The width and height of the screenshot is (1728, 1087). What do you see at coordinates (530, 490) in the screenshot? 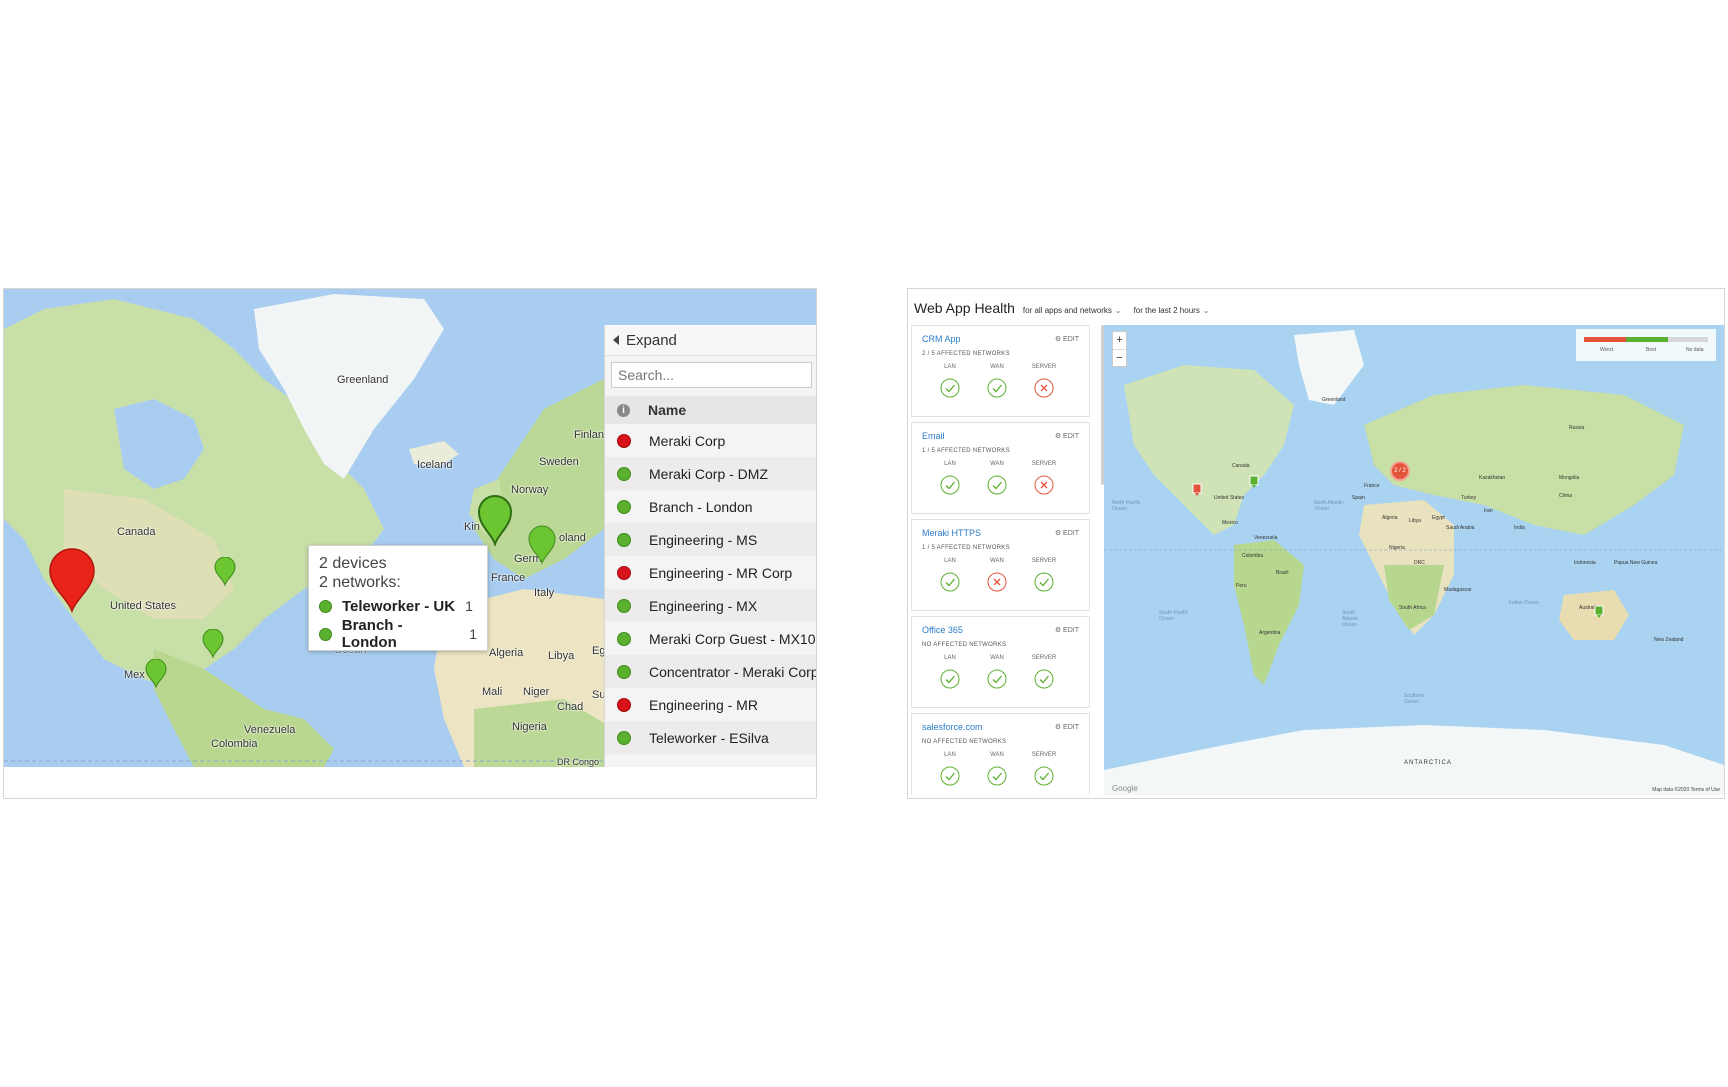
I see `map-label-norway: Norway` at bounding box center [530, 490].